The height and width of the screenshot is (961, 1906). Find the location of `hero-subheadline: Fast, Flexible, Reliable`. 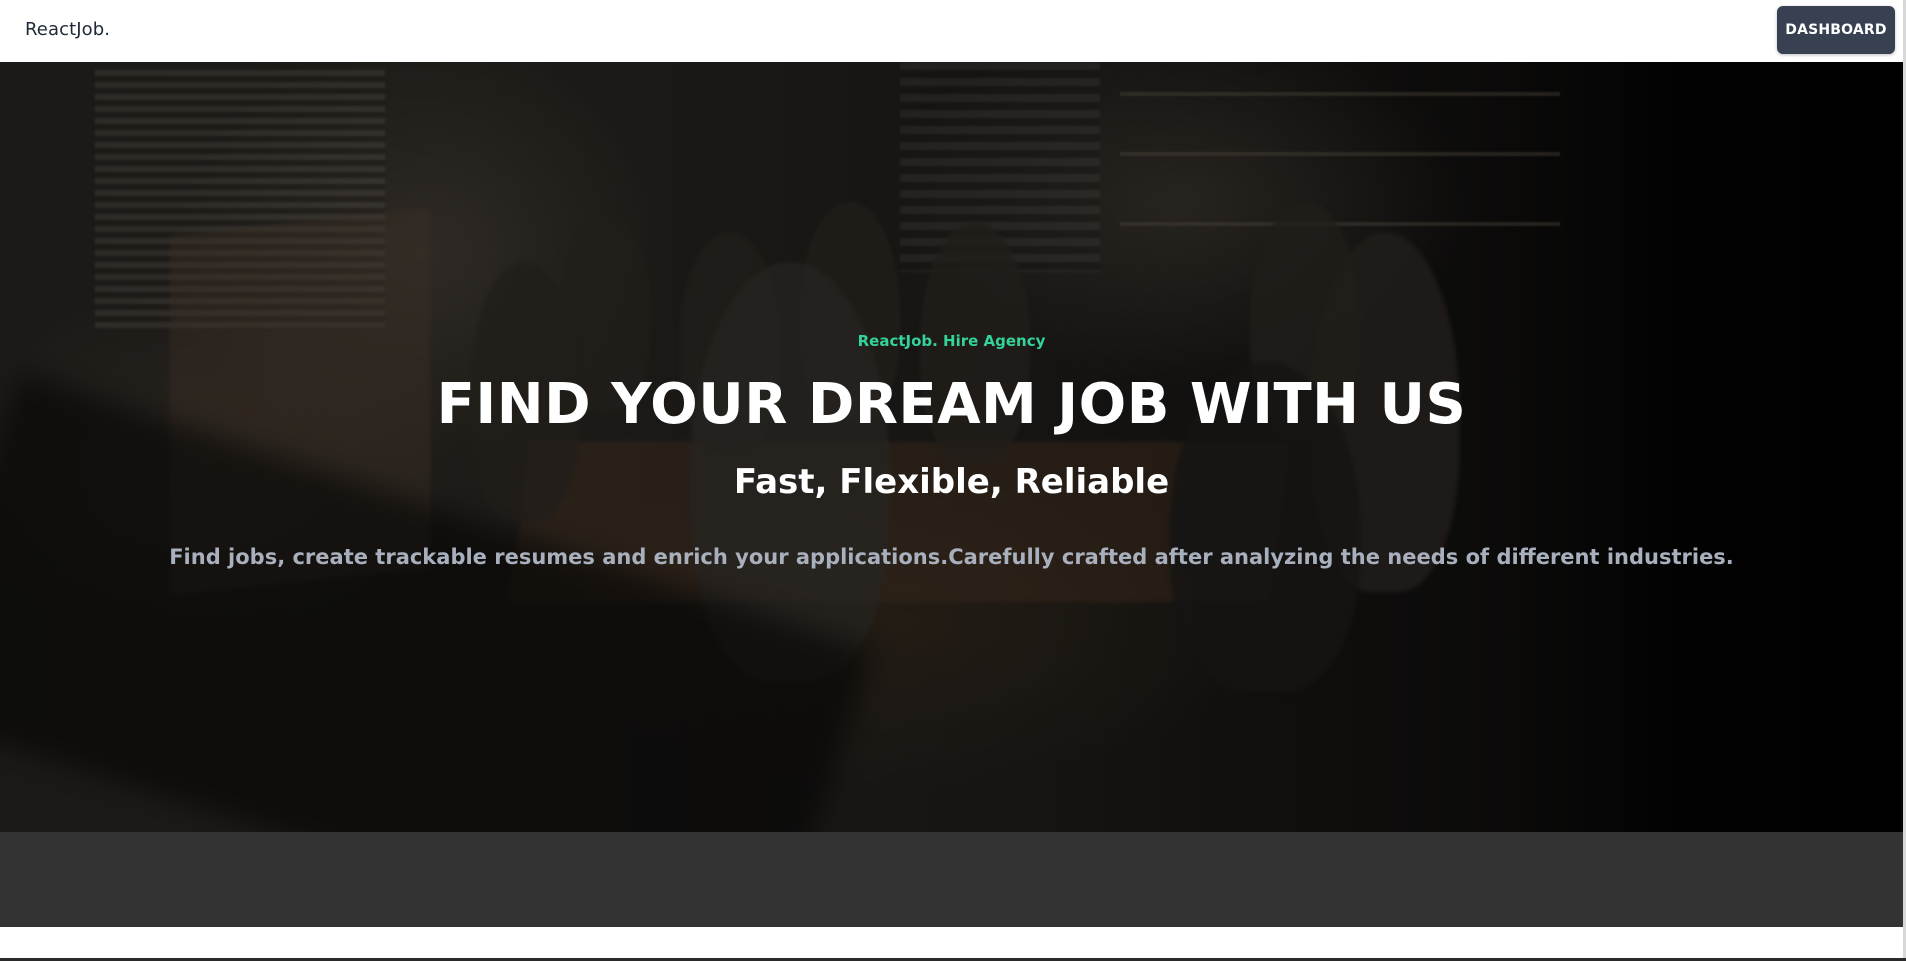

hero-subheadline: Fast, Flexible, Reliable is located at coordinates (951, 482).